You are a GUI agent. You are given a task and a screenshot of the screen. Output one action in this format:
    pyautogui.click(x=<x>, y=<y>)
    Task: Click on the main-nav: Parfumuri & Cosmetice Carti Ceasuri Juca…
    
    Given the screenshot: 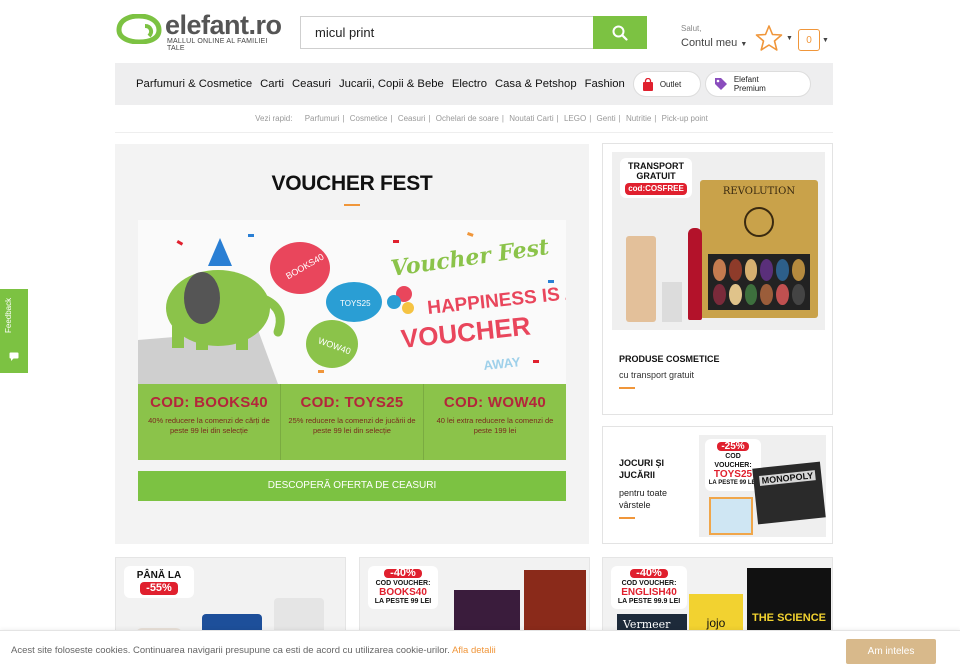 What is the action you would take?
    pyautogui.click(x=474, y=84)
    